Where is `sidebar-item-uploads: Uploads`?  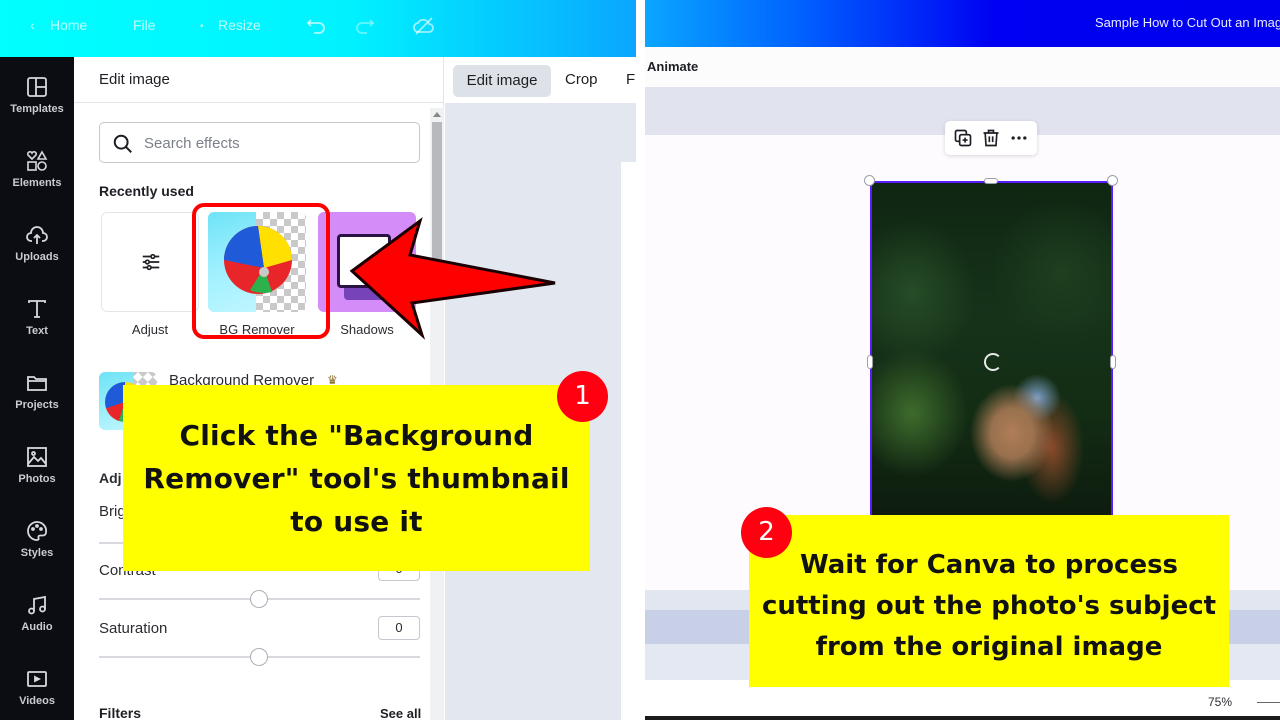
sidebar-item-uploads: Uploads is located at coordinates (37, 253).